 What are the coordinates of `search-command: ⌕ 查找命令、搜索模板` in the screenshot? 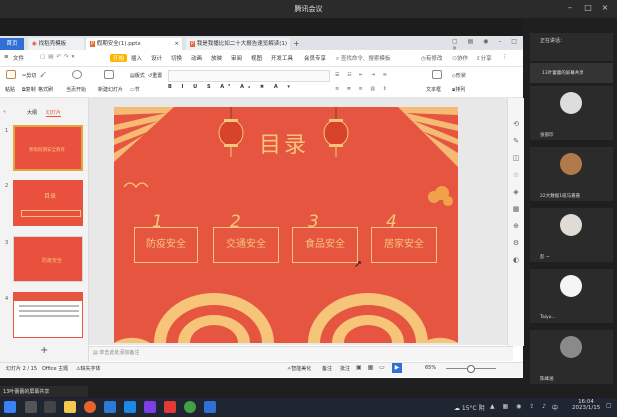 It's located at (363, 58).